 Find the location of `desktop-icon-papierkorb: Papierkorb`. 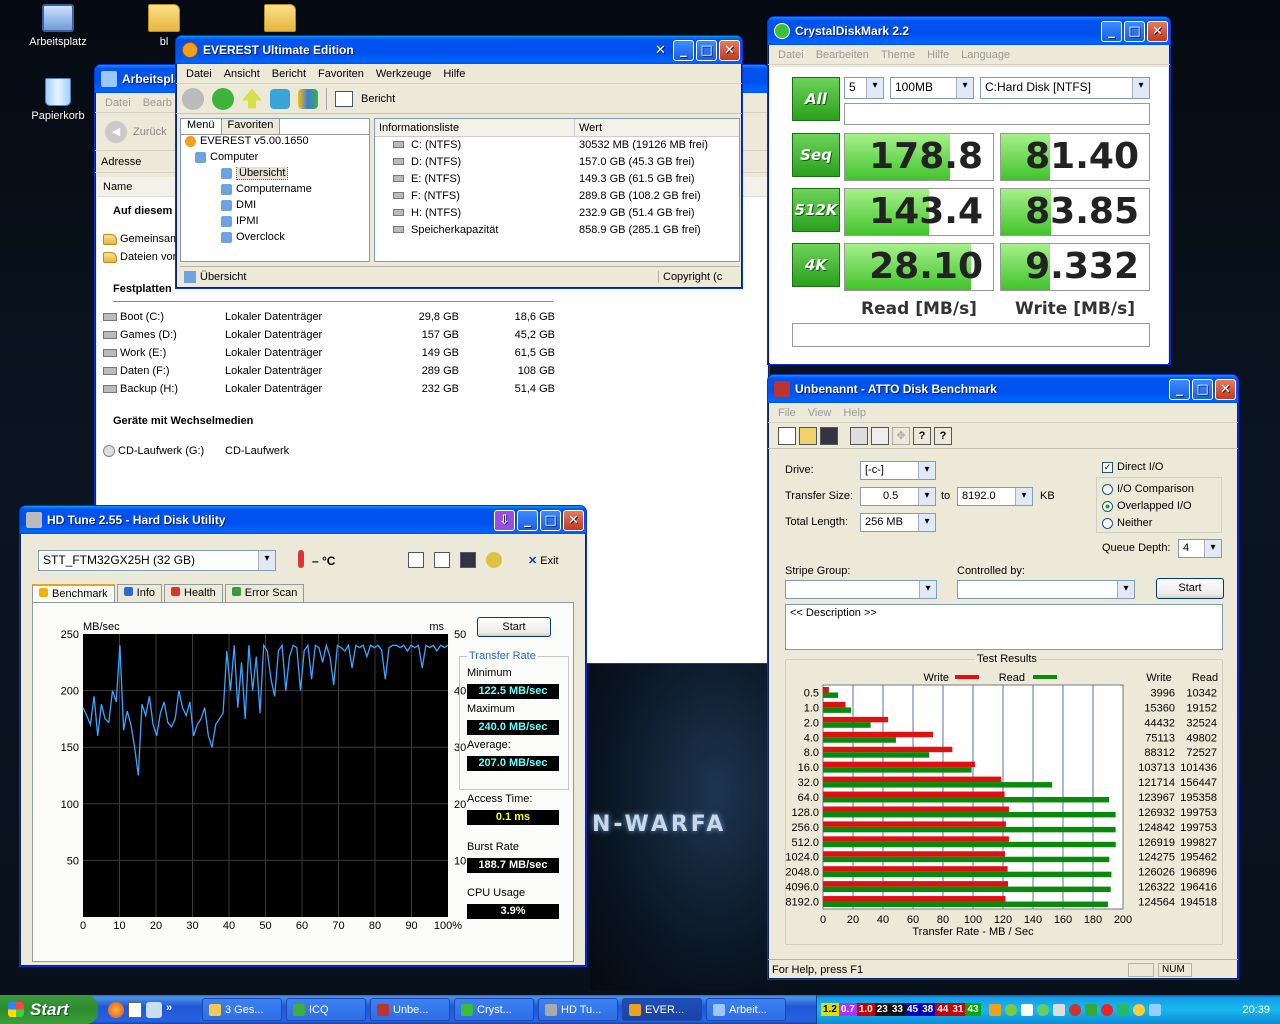

desktop-icon-papierkorb: Papierkorb is located at coordinates (58, 100).